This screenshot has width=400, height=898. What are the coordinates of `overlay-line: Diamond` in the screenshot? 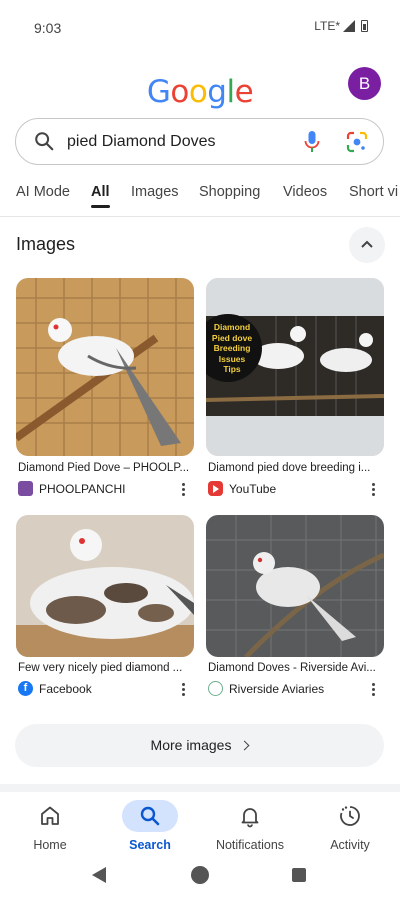 It's located at (232, 327).